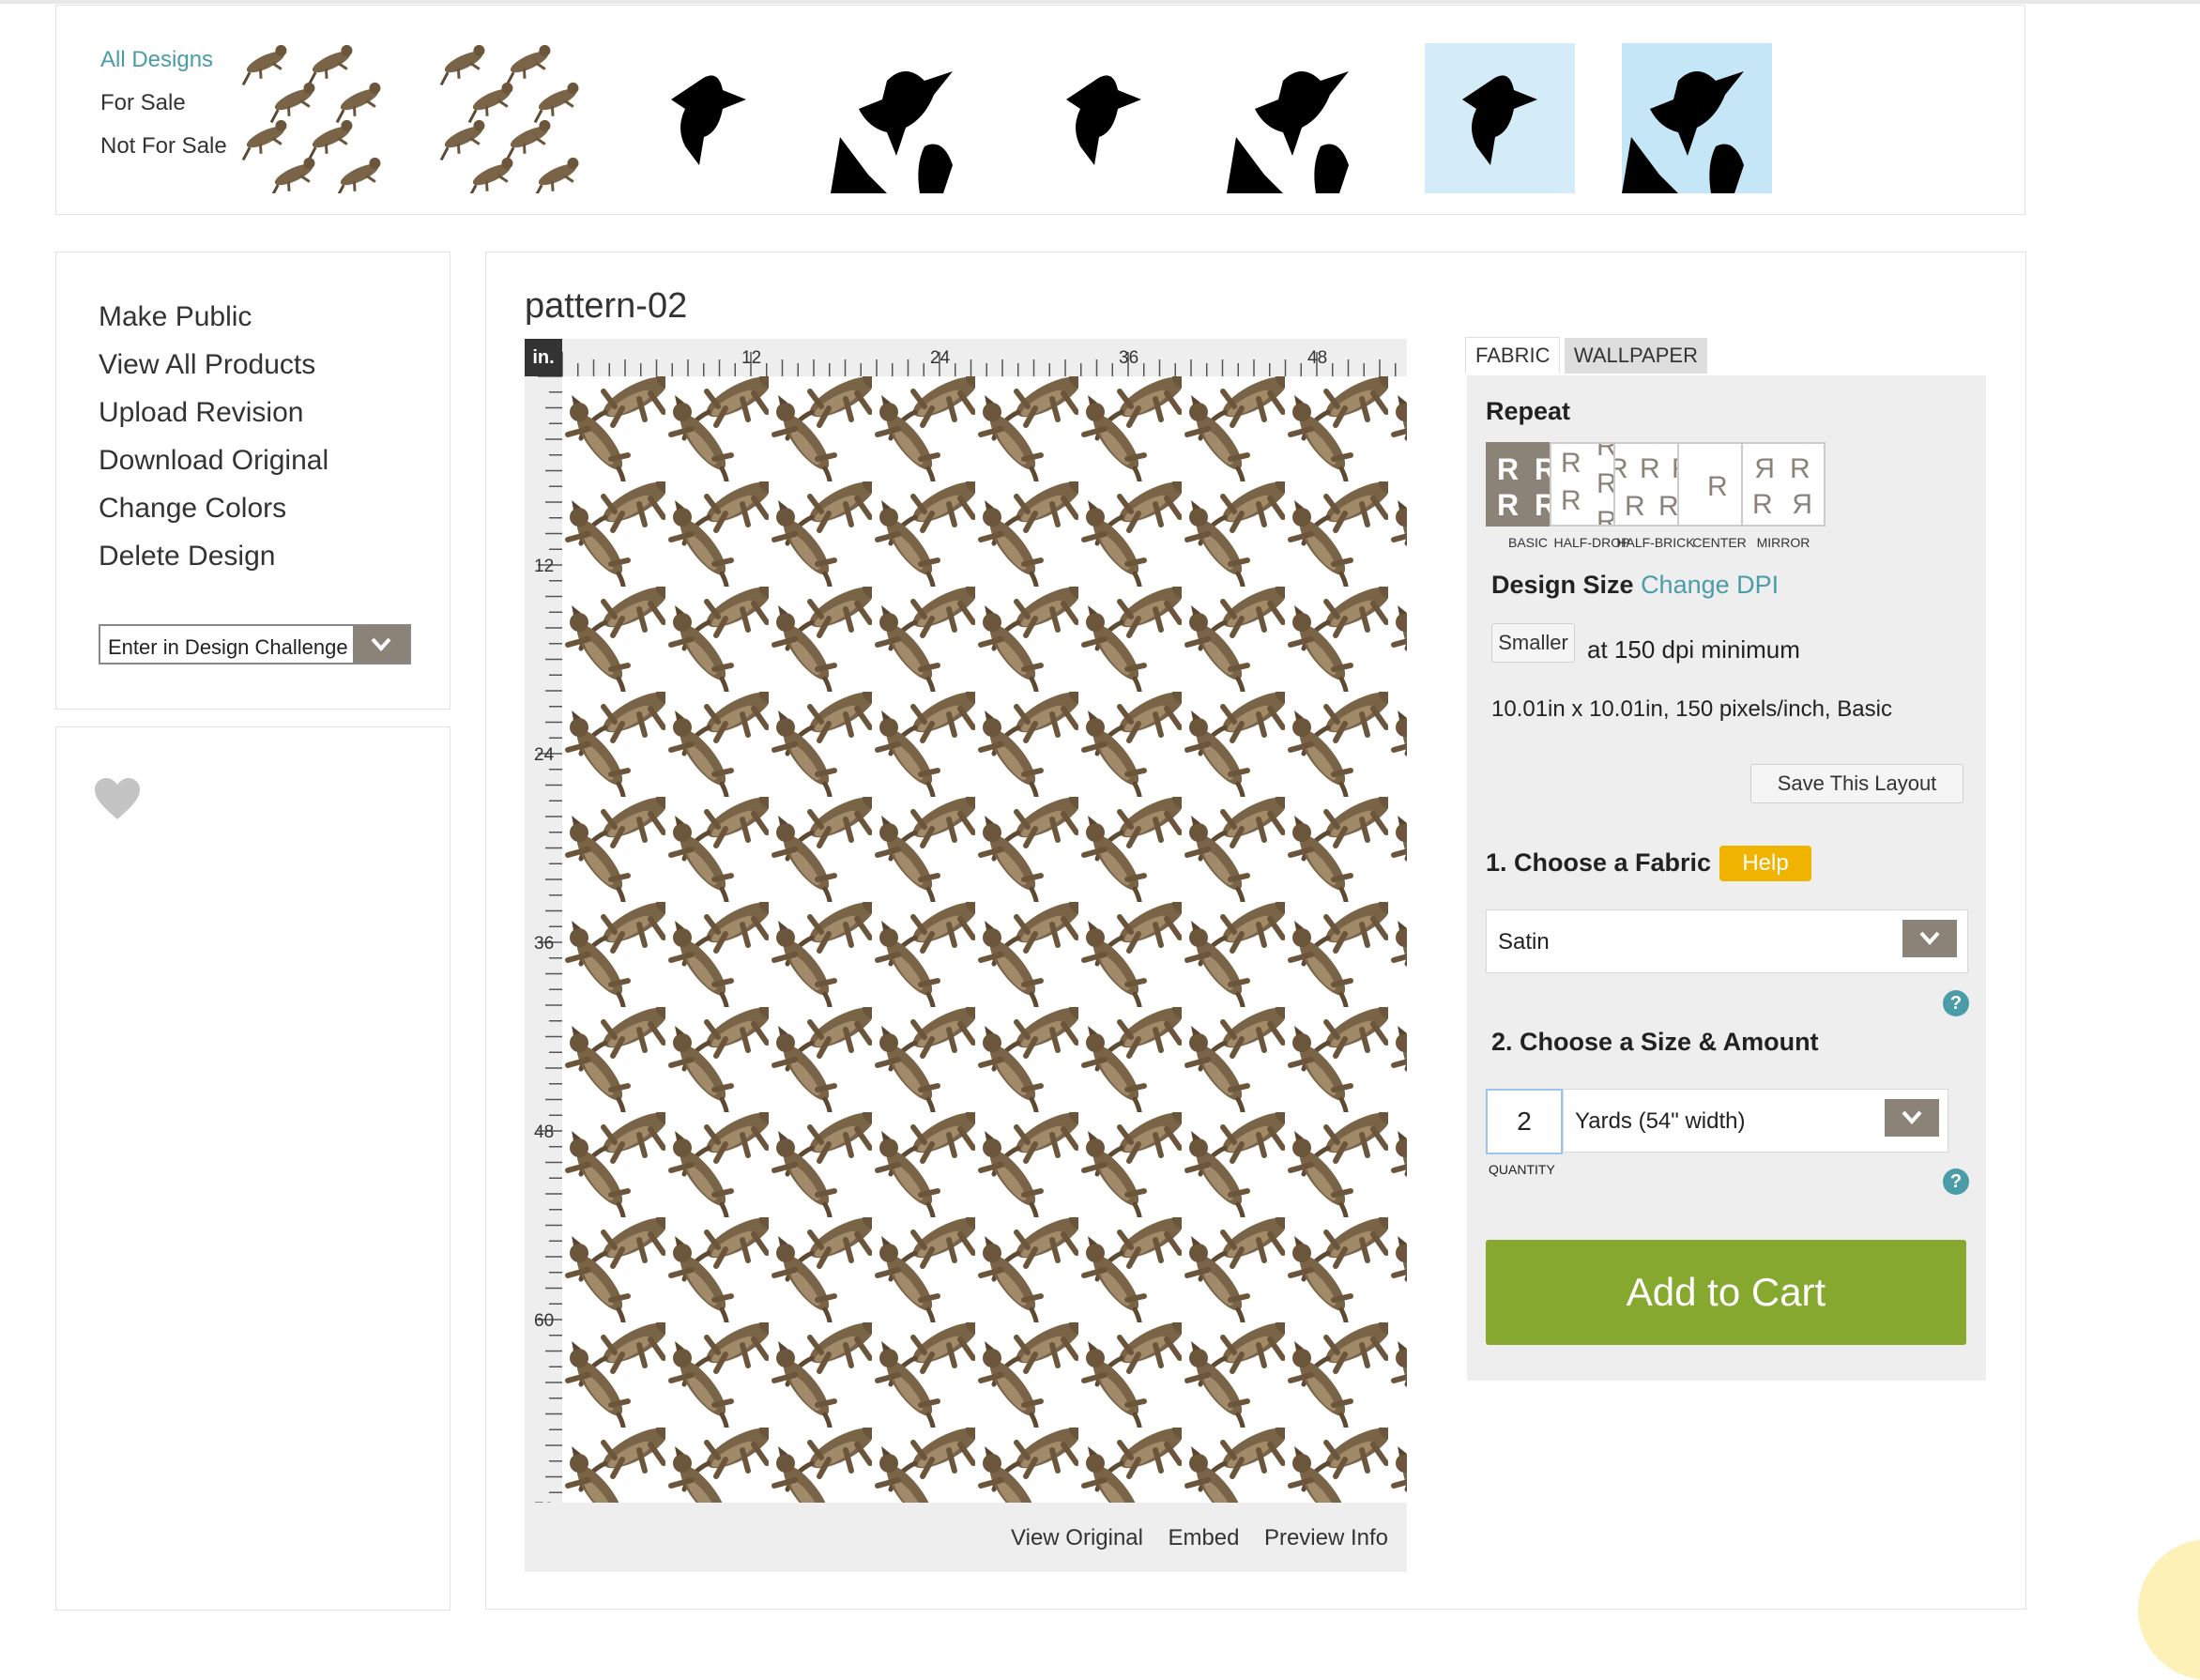  What do you see at coordinates (1100, 2) in the screenshot?
I see `top-border` at bounding box center [1100, 2].